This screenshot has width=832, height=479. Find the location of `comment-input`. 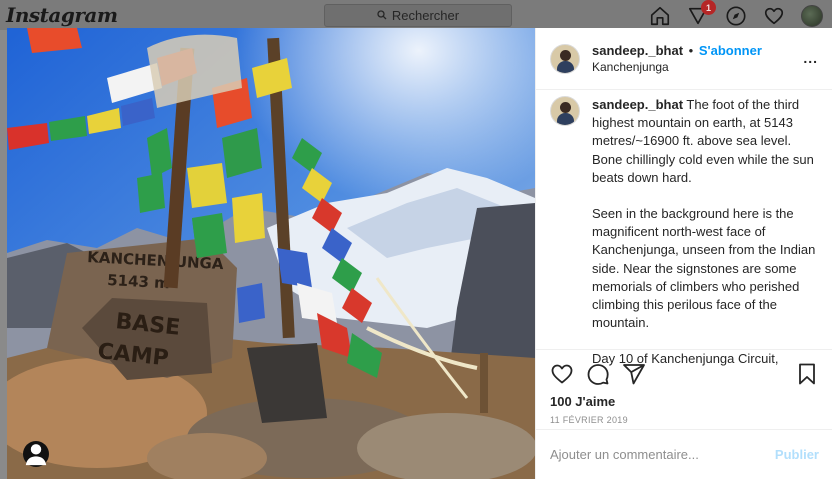

comment-input is located at coordinates (662, 454).